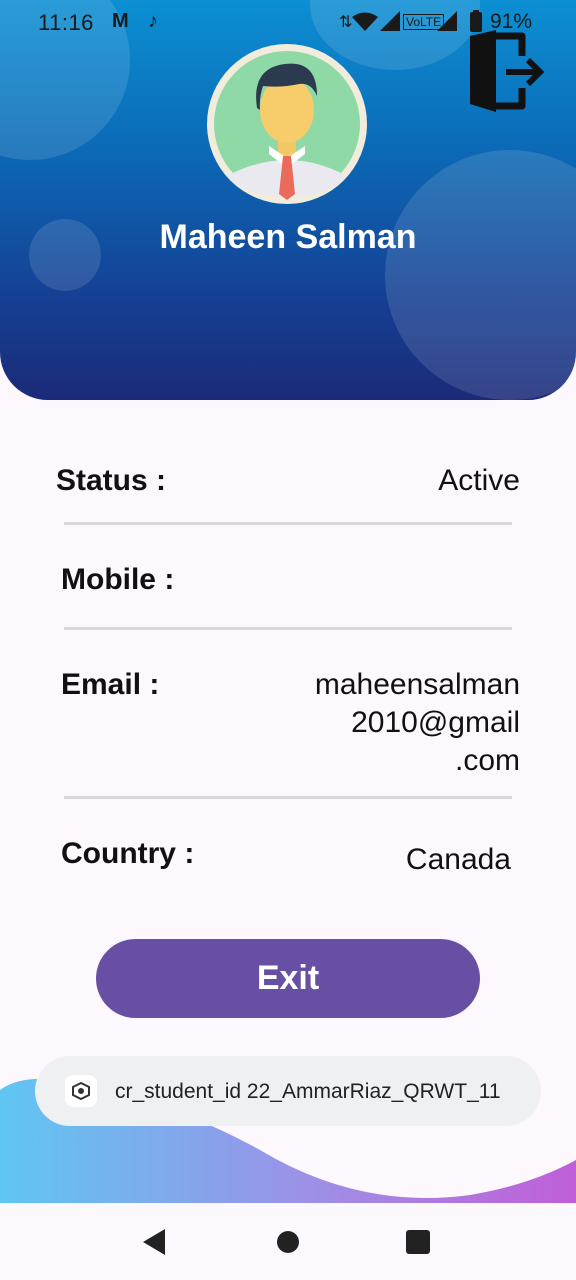 The image size is (576, 1280). What do you see at coordinates (66, 22) in the screenshot?
I see `status-time: 11:16` at bounding box center [66, 22].